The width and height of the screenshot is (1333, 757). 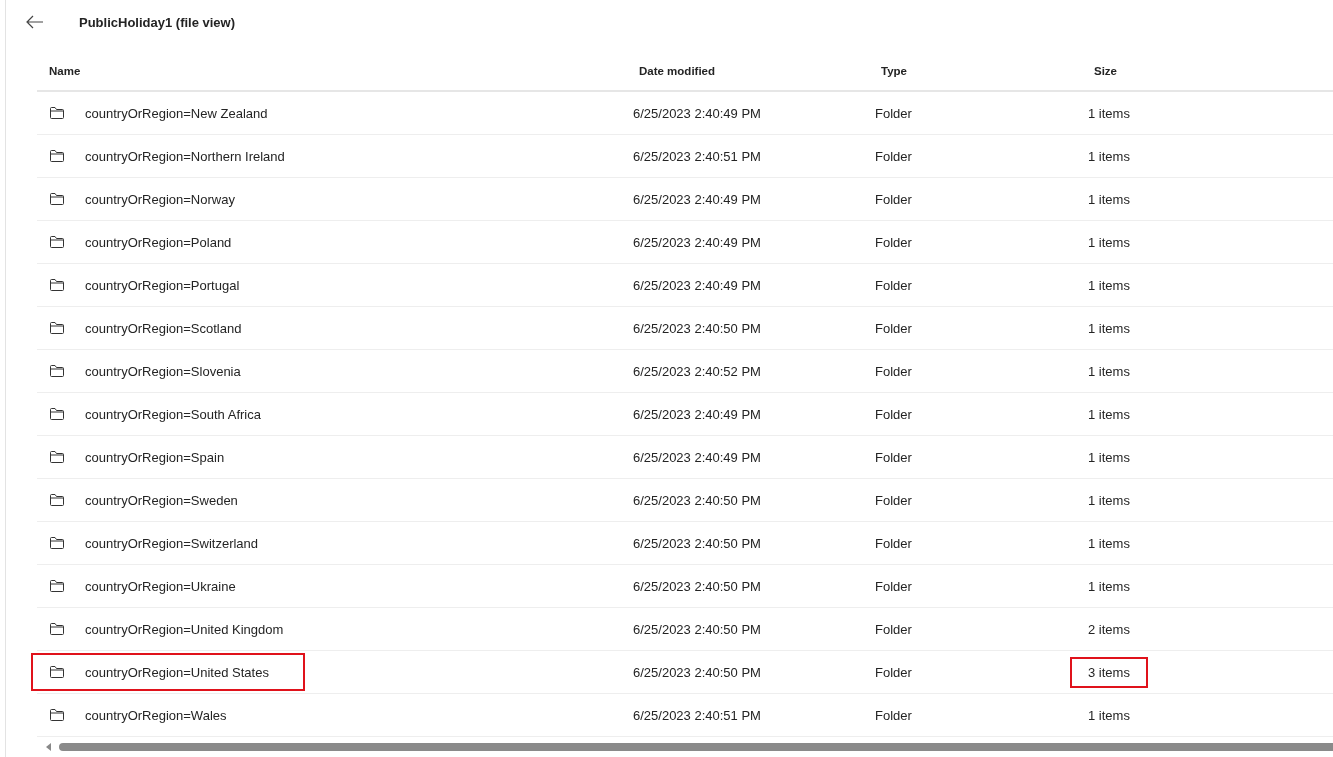 What do you see at coordinates (987, 71) in the screenshot?
I see `column-header: Type` at bounding box center [987, 71].